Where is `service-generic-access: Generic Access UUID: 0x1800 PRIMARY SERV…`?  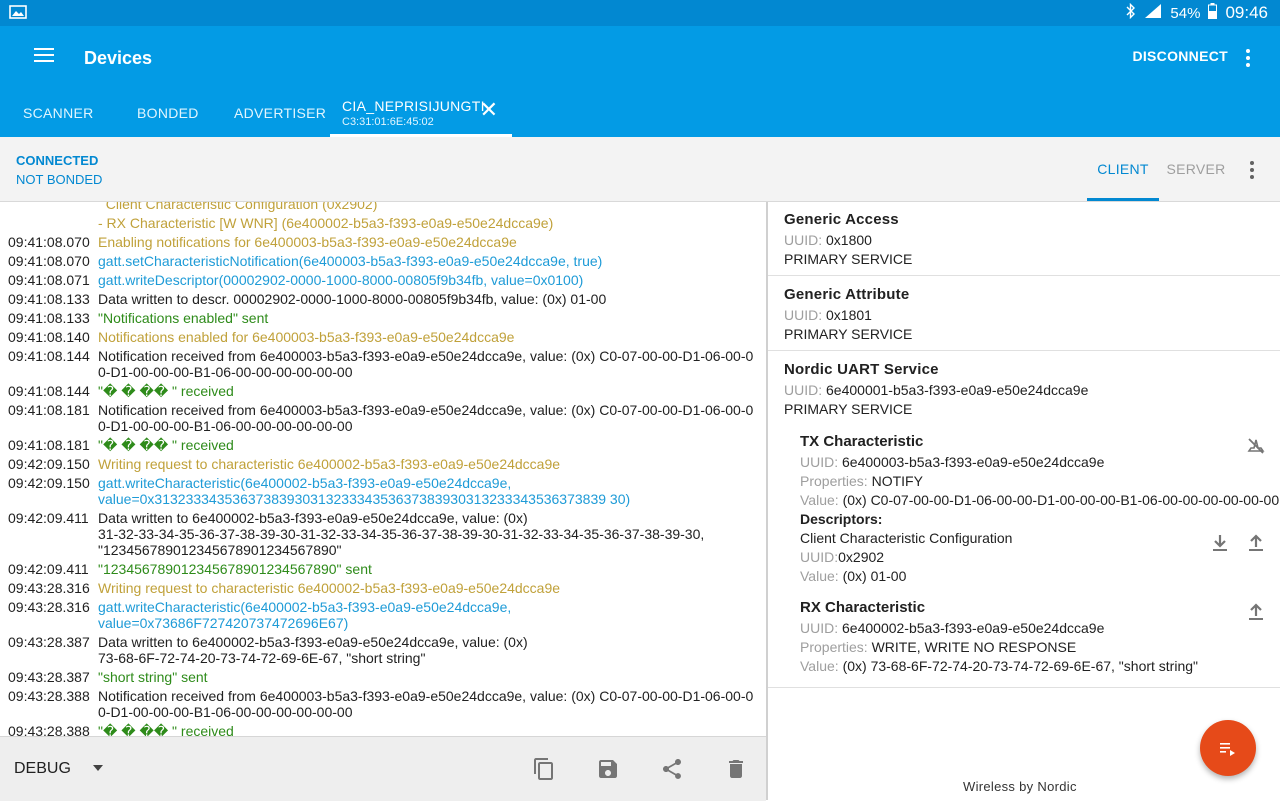
service-generic-access: Generic Access UUID: 0x1800 PRIMARY SERV… is located at coordinates (1024, 239).